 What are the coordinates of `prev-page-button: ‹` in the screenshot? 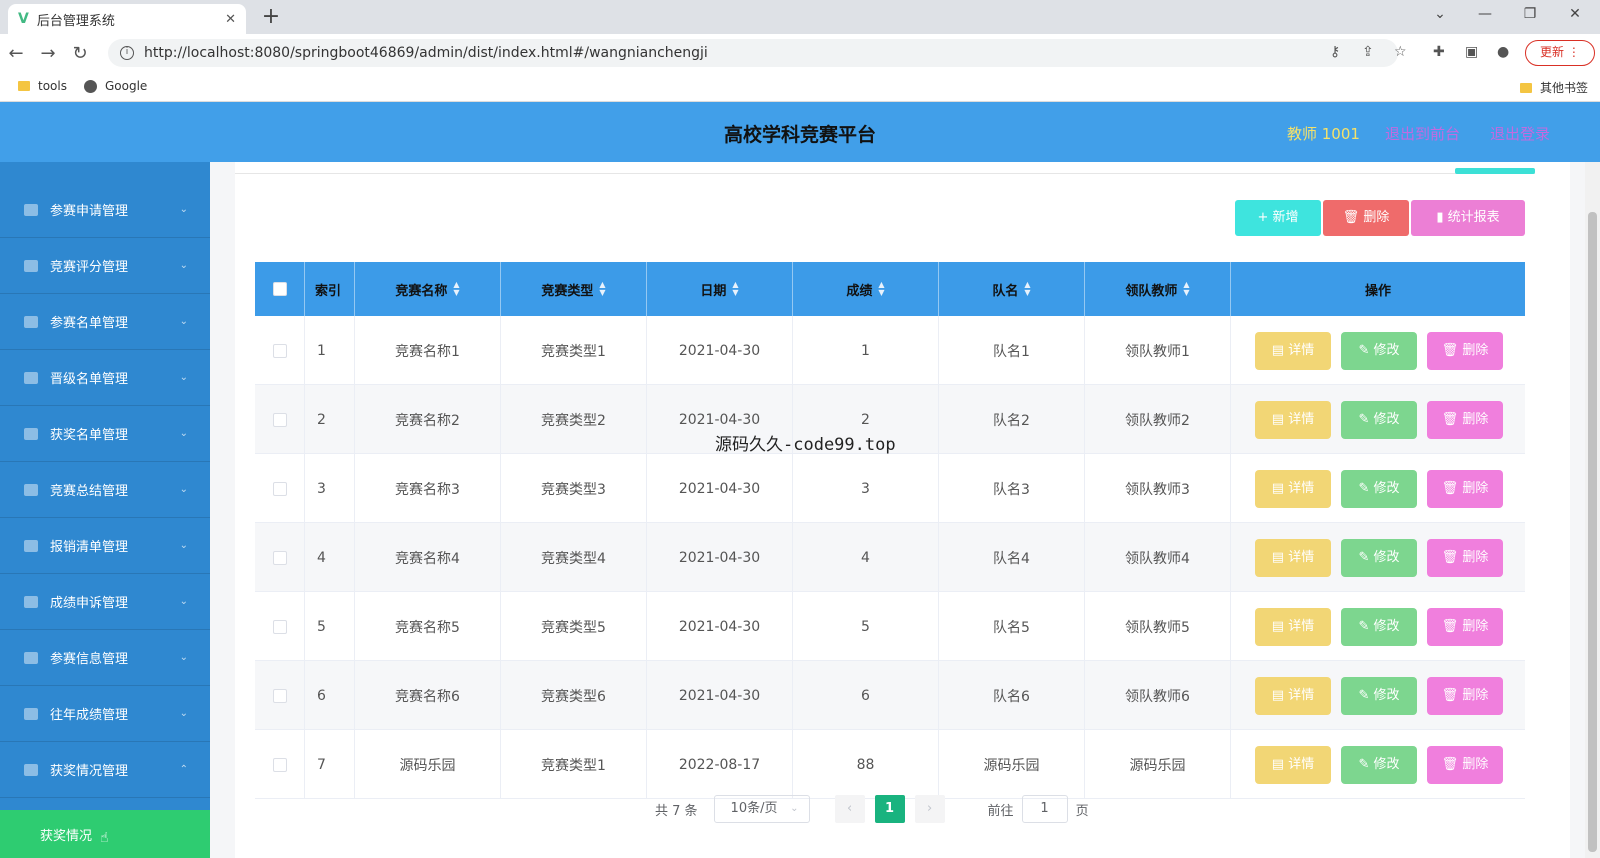 It's located at (849, 809).